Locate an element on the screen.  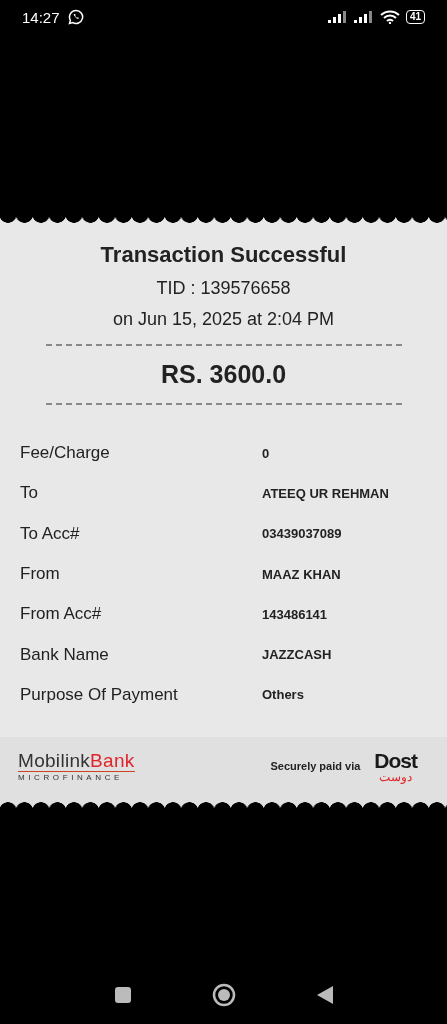
receipt-title: Transaction Successful is located at coordinates (223, 255).